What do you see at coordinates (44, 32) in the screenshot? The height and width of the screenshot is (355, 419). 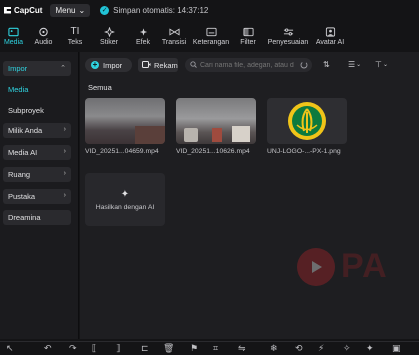 I see `audio-icon` at bounding box center [44, 32].